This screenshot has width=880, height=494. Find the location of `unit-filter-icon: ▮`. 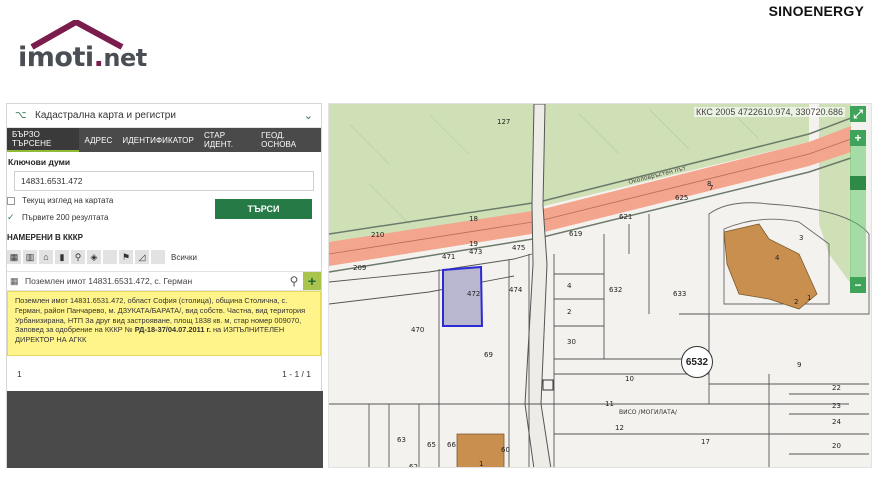

unit-filter-icon: ▮ is located at coordinates (62, 257).